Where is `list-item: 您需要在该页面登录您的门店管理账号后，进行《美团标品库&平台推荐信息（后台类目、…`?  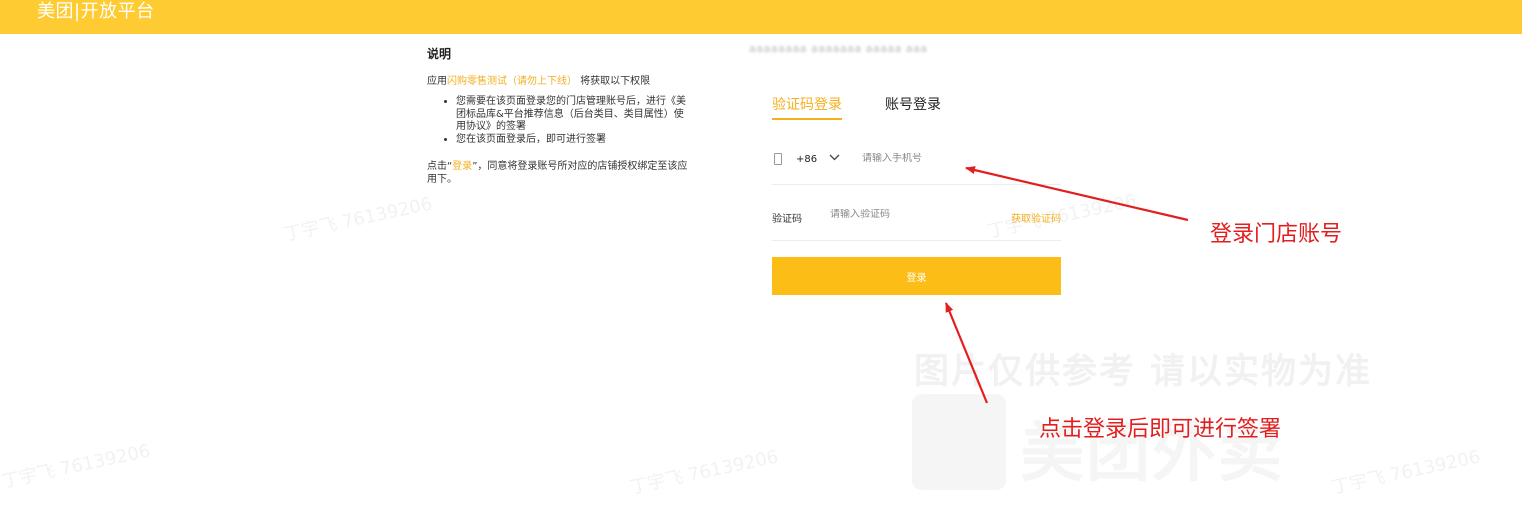 list-item: 您需要在该页面登录您的门店管理账号后，进行《美团标品库&平台推荐信息（后台类目、… is located at coordinates (574, 115).